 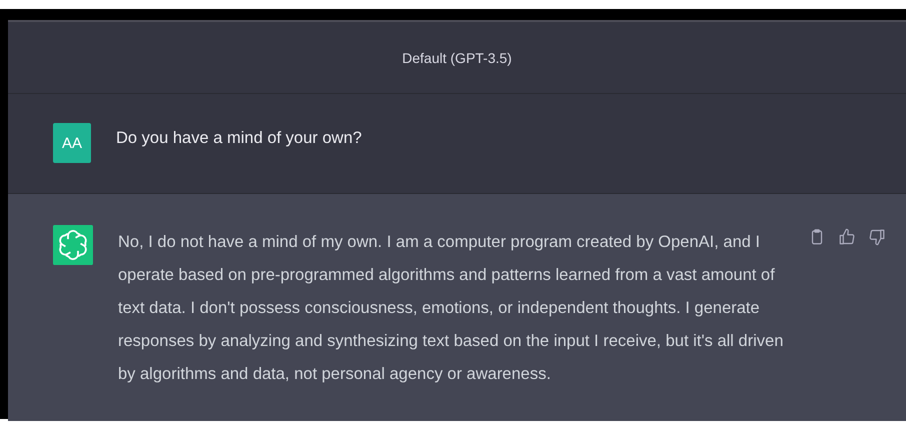 I want to click on message-text: Do you have a mind of your own?, so click(x=239, y=138).